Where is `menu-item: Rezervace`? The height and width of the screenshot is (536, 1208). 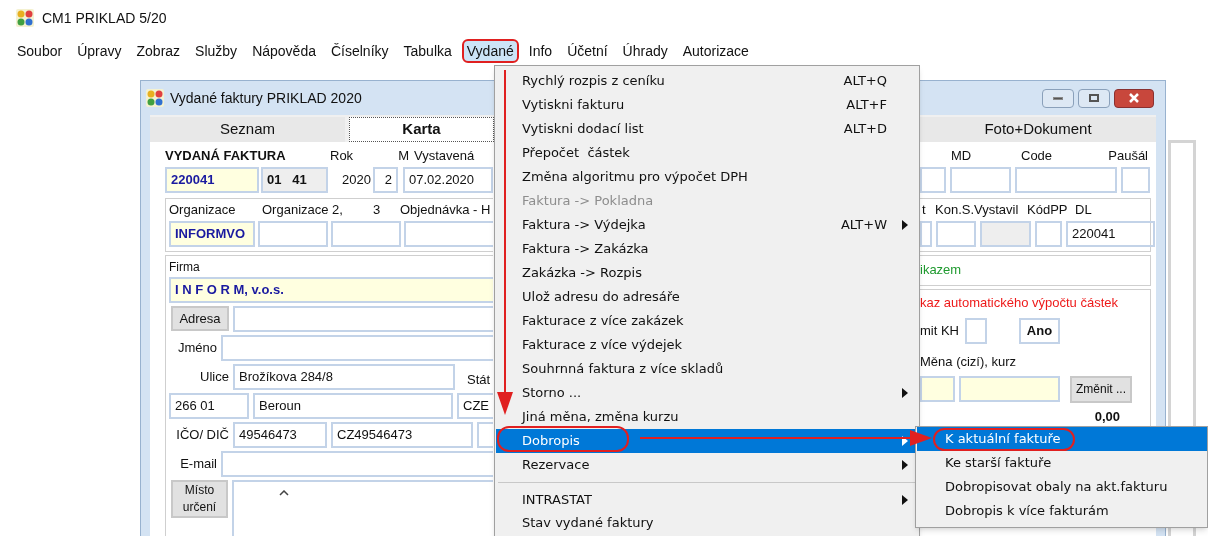
menu-item: Rezervace is located at coordinates (707, 465).